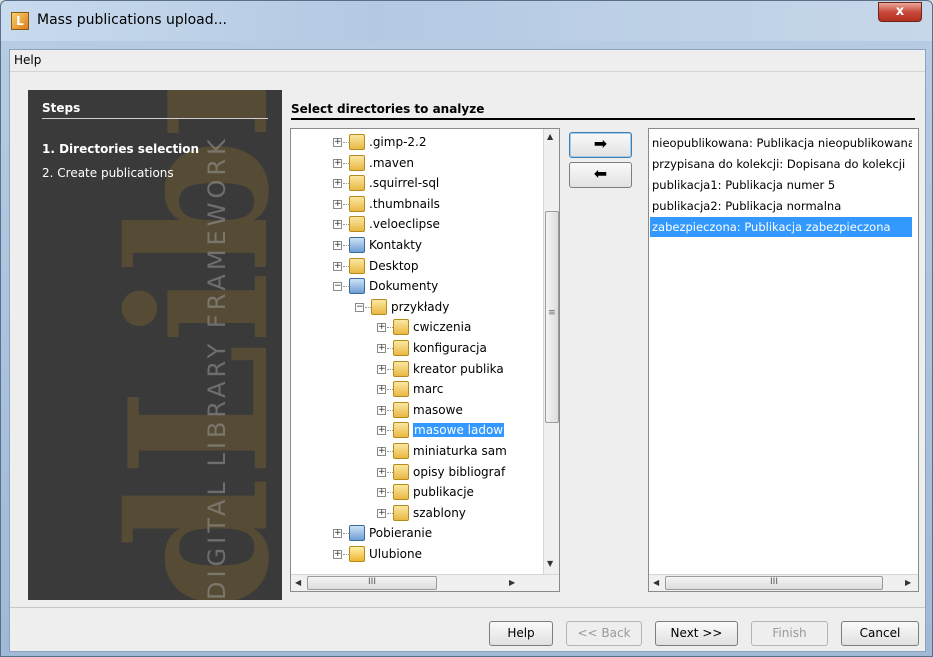  Describe the element at coordinates (880, 633) in the screenshot. I see `cancel-button: Cancel` at that location.